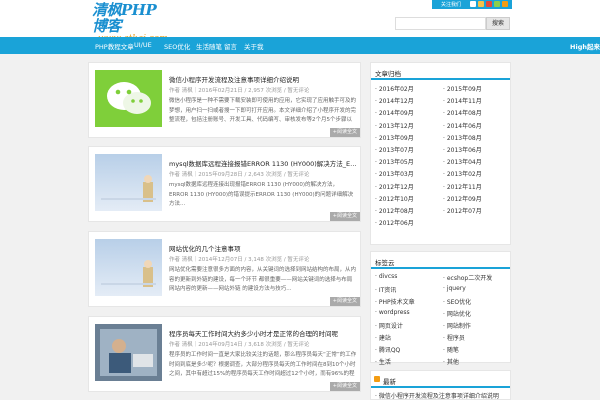 This screenshot has height=400, width=600. I want to click on post-title: 网站优化的几个注意事项, so click(263, 248).